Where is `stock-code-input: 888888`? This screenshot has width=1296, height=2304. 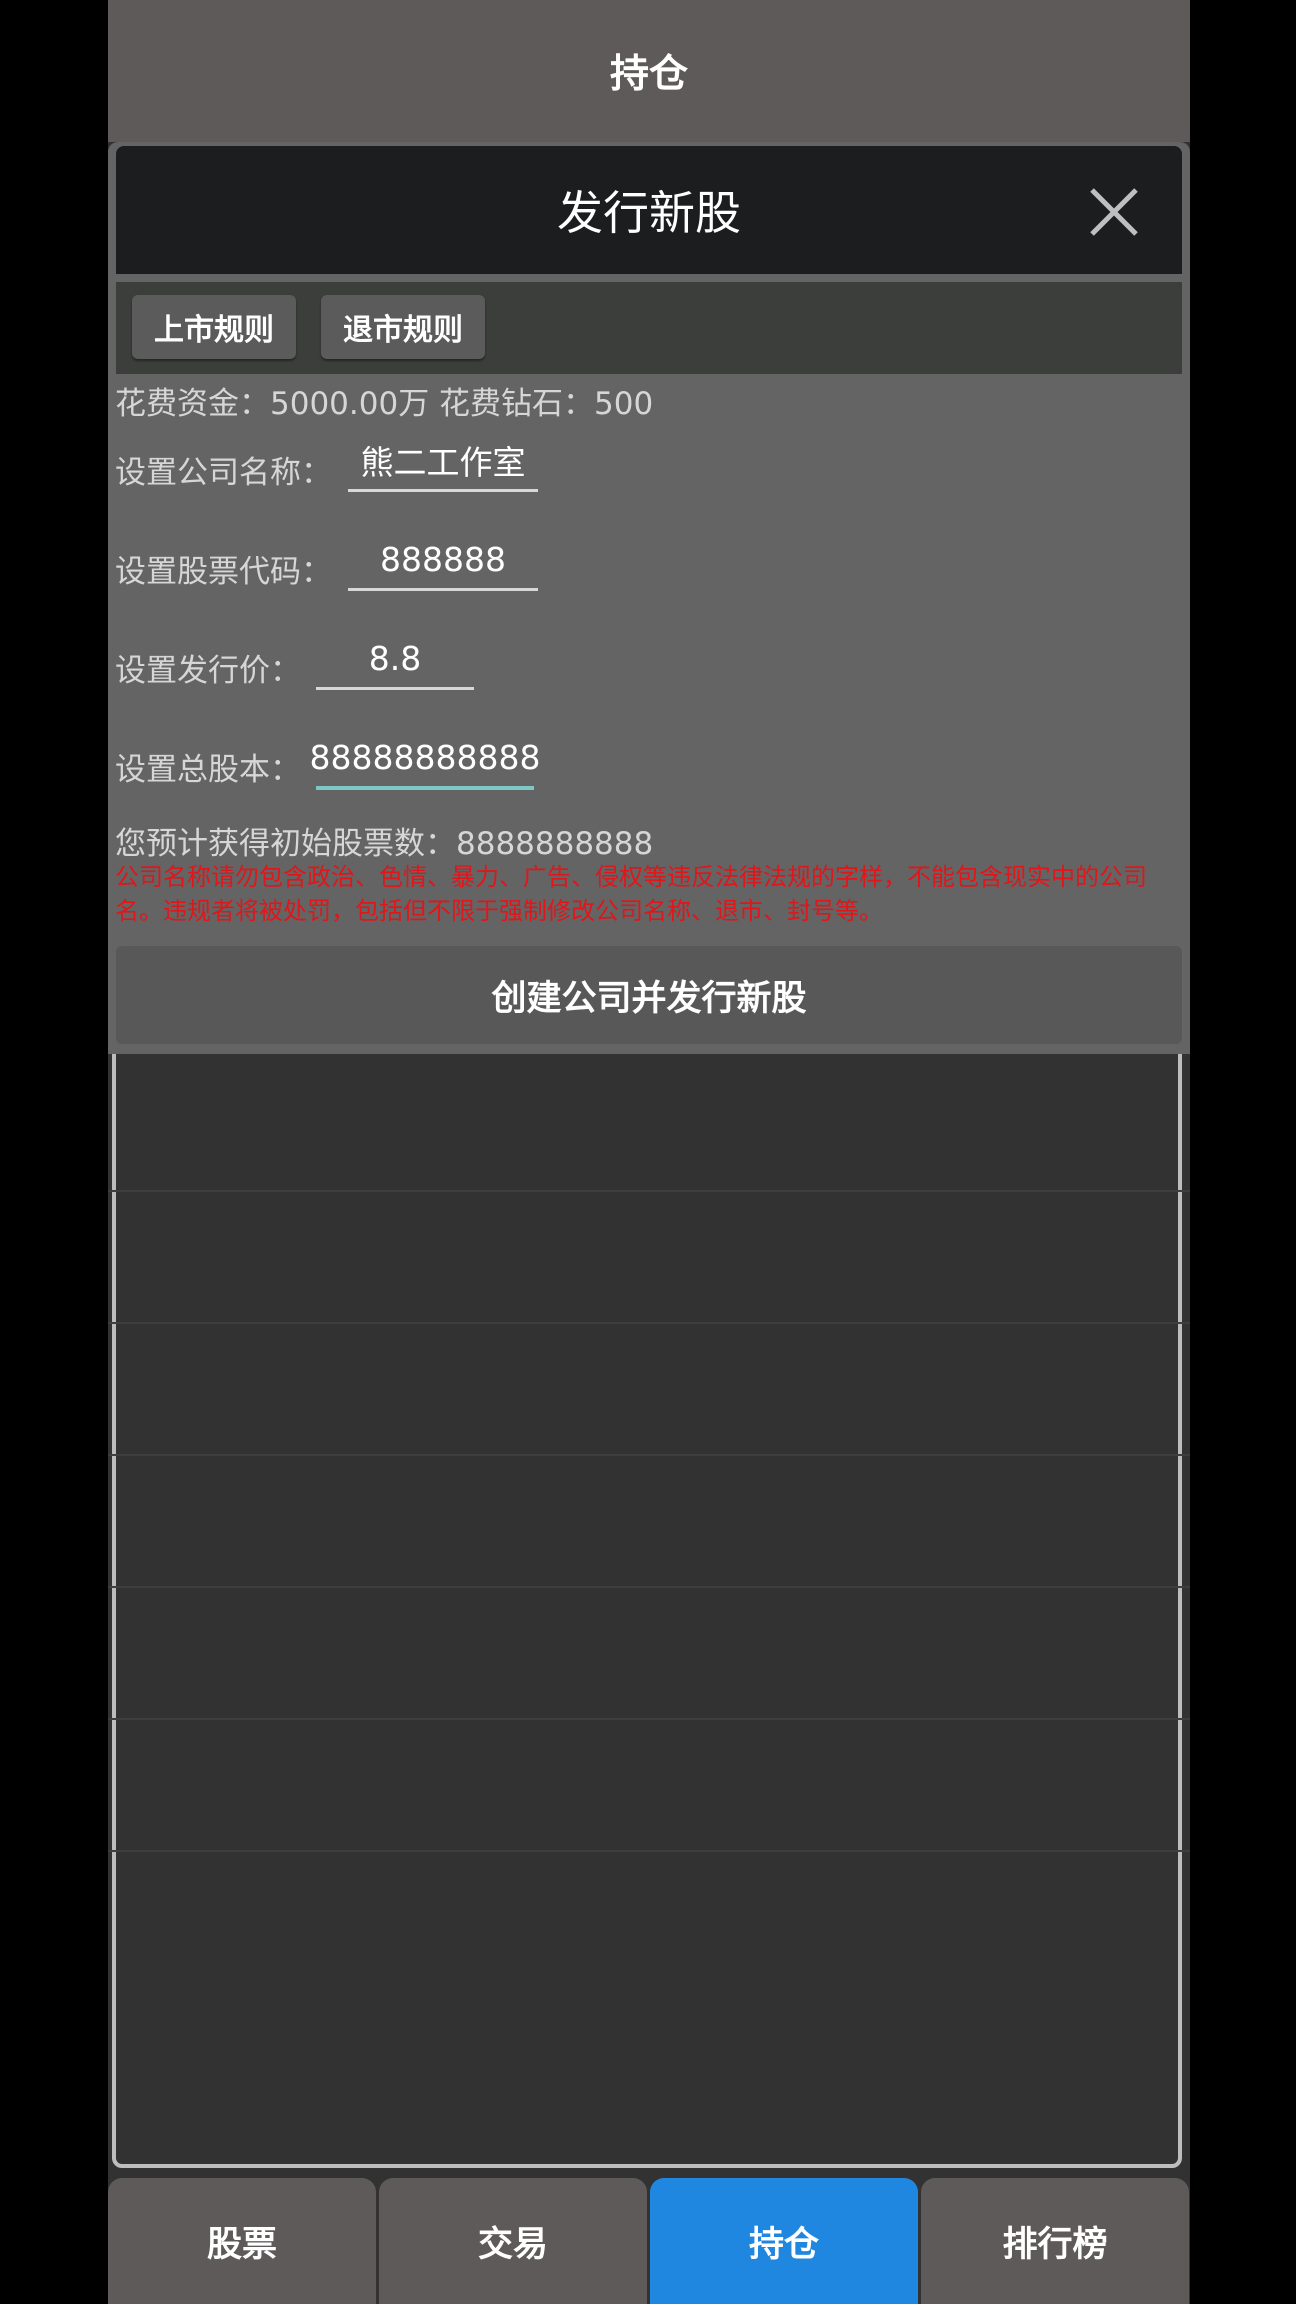
stock-code-input: 888888 is located at coordinates (443, 560).